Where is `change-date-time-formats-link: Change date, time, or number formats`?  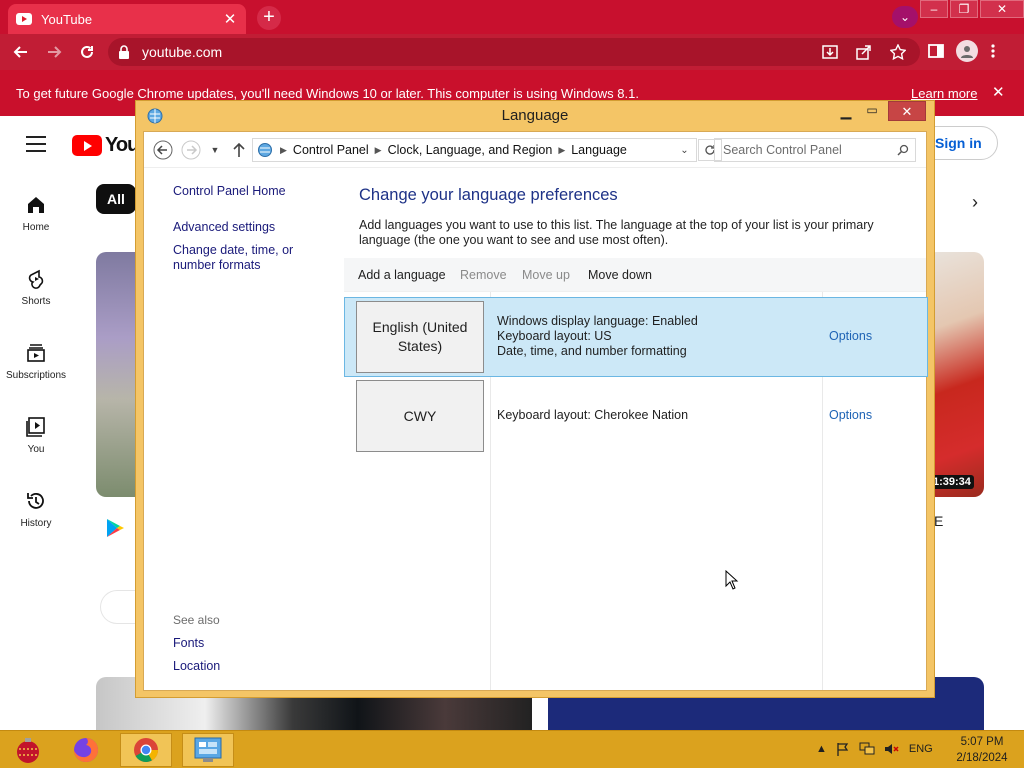
change-date-time-formats-link: Change date, time, or number formats is located at coordinates (255, 258).